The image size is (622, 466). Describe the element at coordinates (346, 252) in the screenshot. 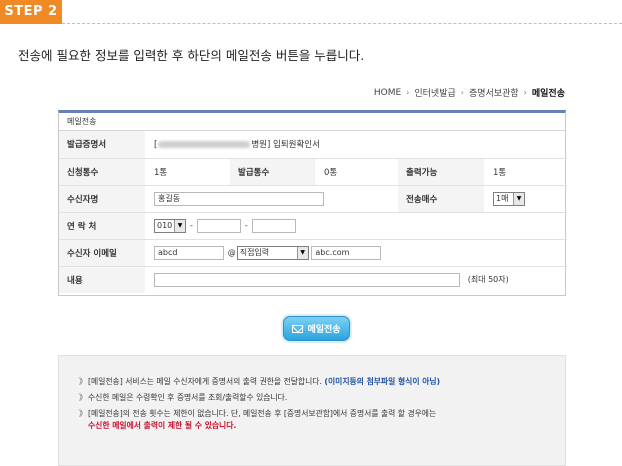

I see `email-domain-input: abc.com` at that location.